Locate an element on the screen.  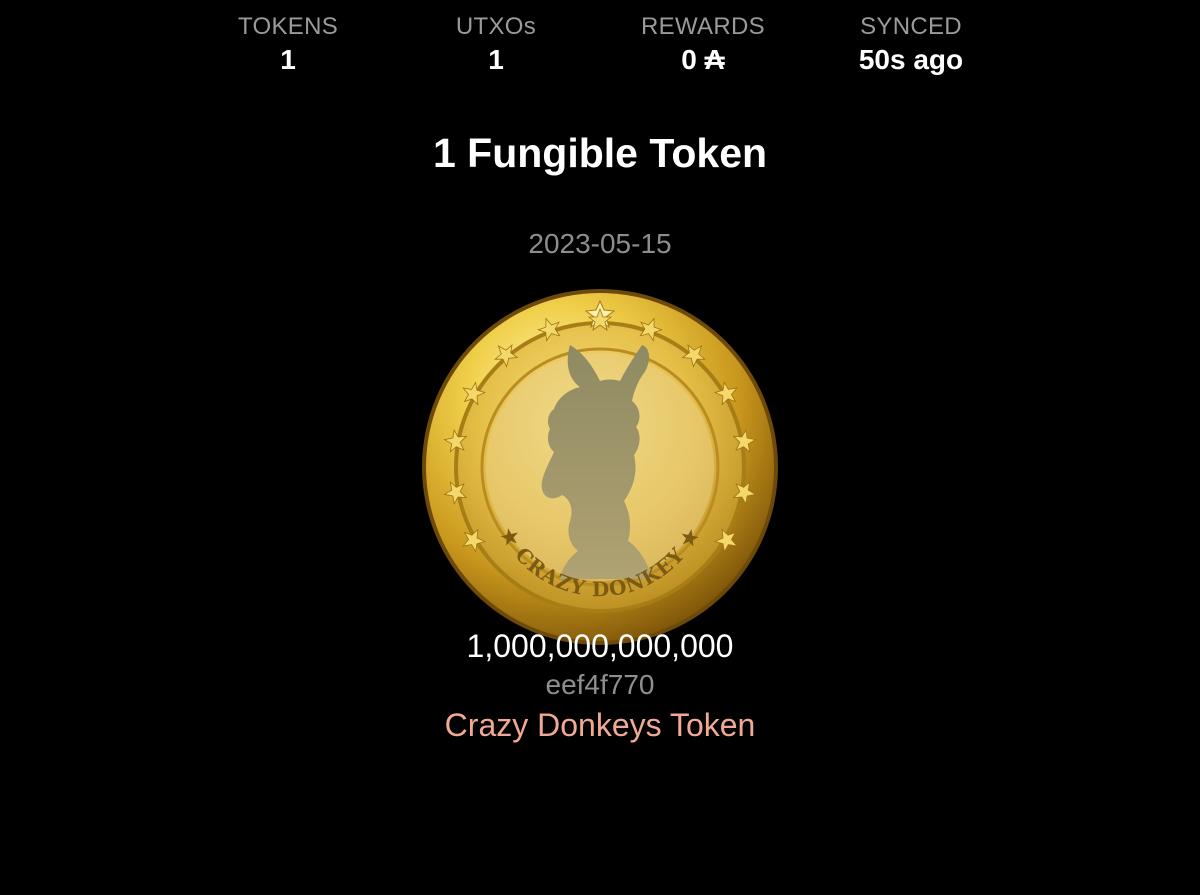
stat-utxos-label: UTXOs is located at coordinates (496, 26).